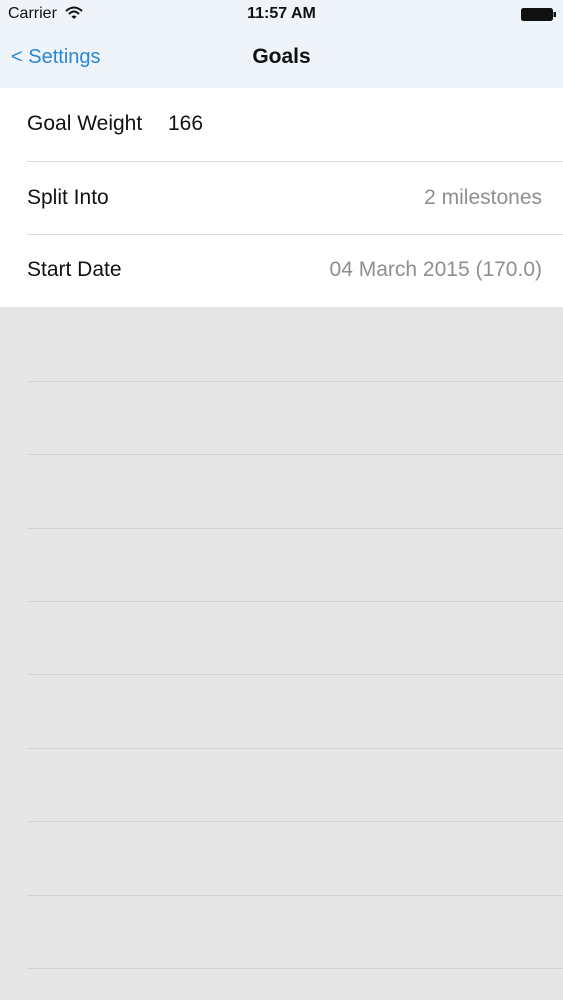 The height and width of the screenshot is (1000, 563). I want to click on top-bar: Carrier 11:57 AM < Settings Goals, so click(281, 44).